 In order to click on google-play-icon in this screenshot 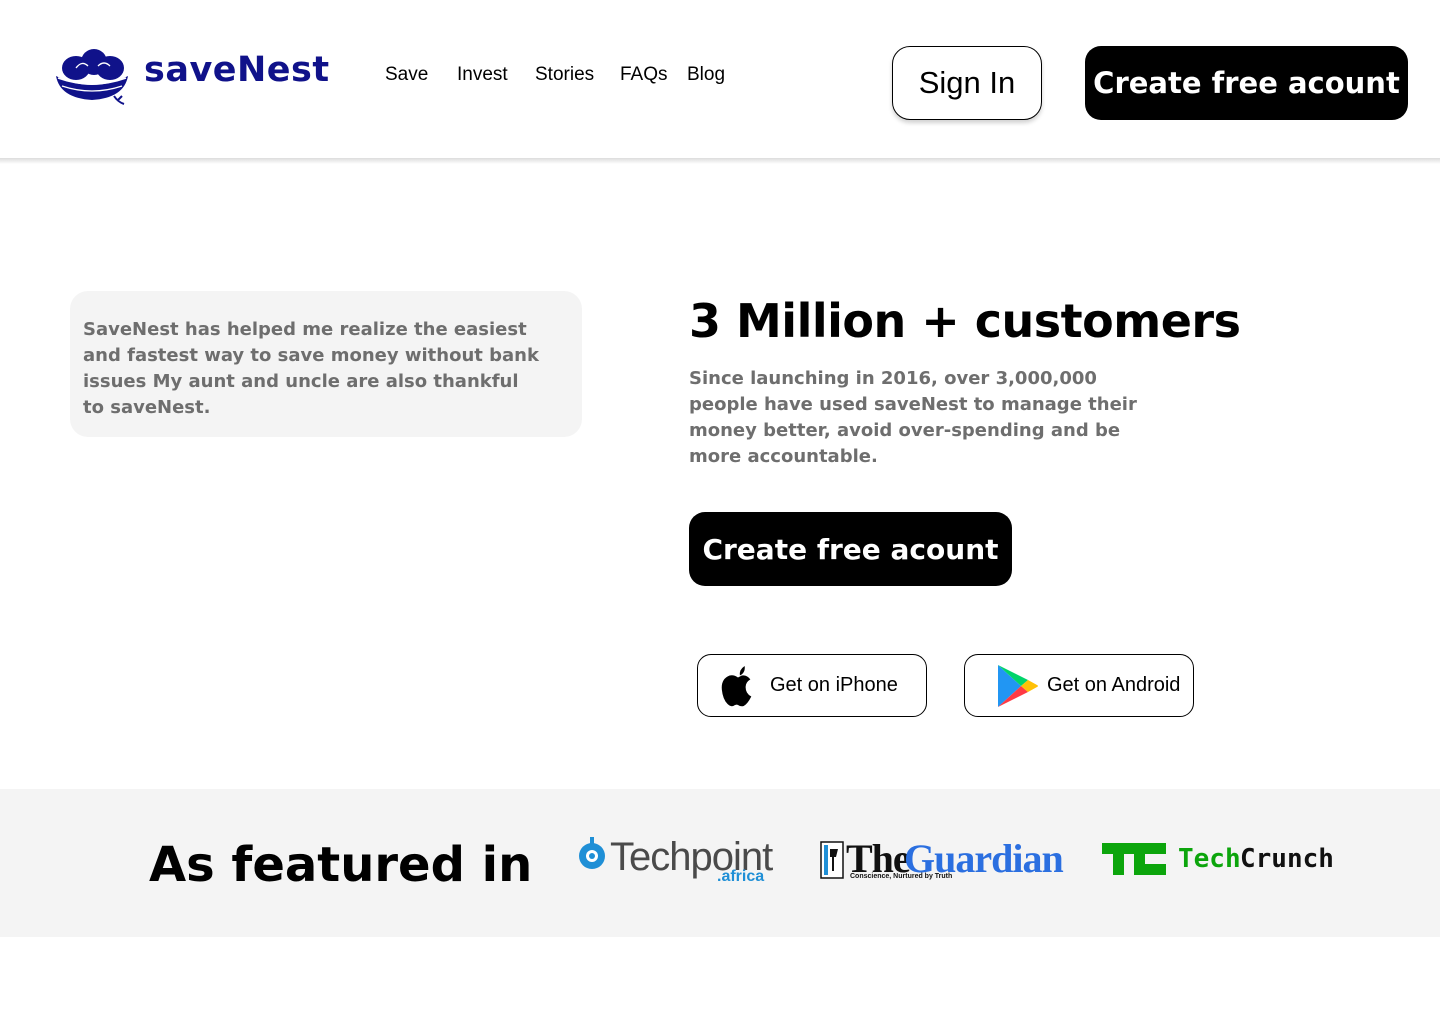, I will do `click(1017, 686)`.